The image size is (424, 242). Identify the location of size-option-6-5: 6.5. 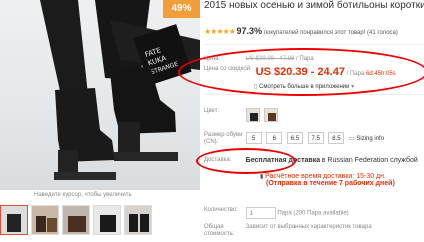
(295, 138).